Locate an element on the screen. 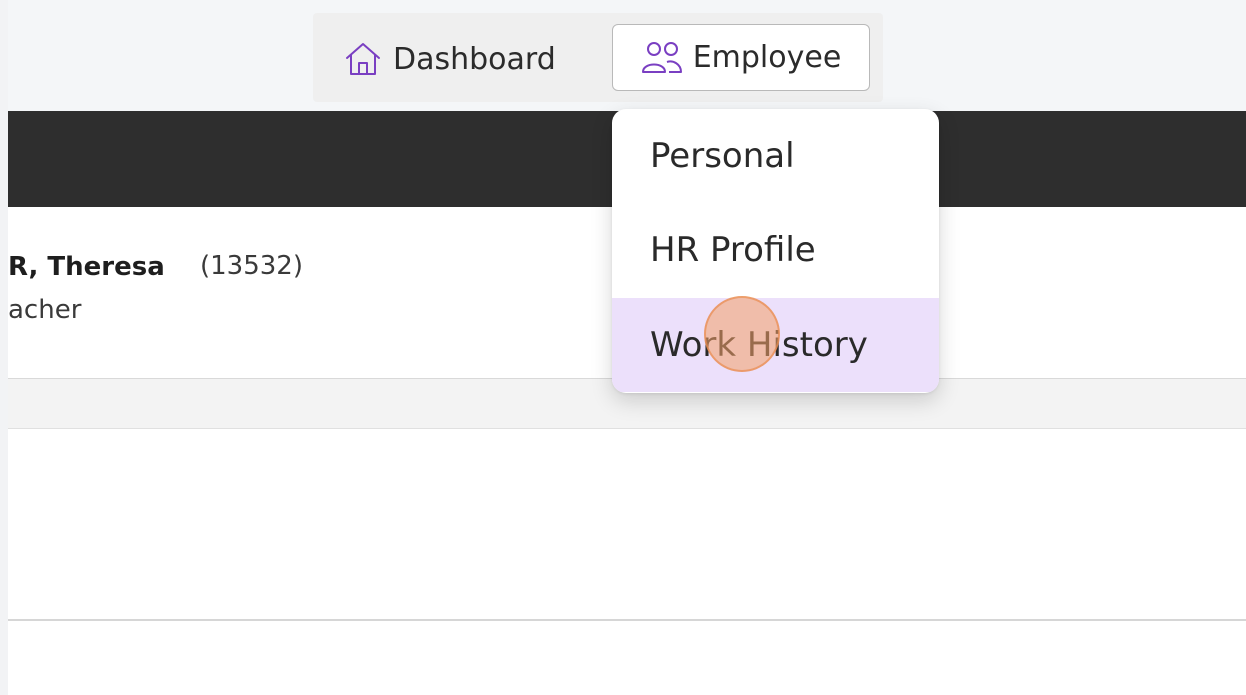 Image resolution: width=1246 pixels, height=695 pixels. nav-employee-button: Employee is located at coordinates (741, 57).